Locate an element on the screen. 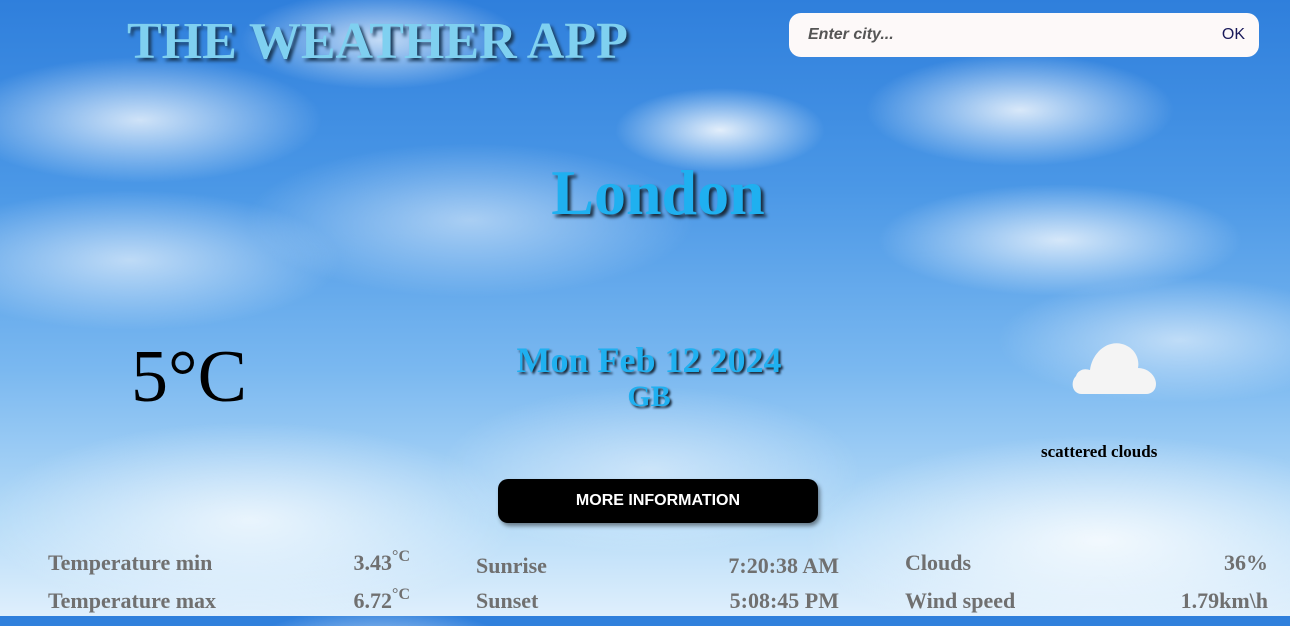 This screenshot has height=626, width=1290. clouds-label: Clouds is located at coordinates (938, 562).